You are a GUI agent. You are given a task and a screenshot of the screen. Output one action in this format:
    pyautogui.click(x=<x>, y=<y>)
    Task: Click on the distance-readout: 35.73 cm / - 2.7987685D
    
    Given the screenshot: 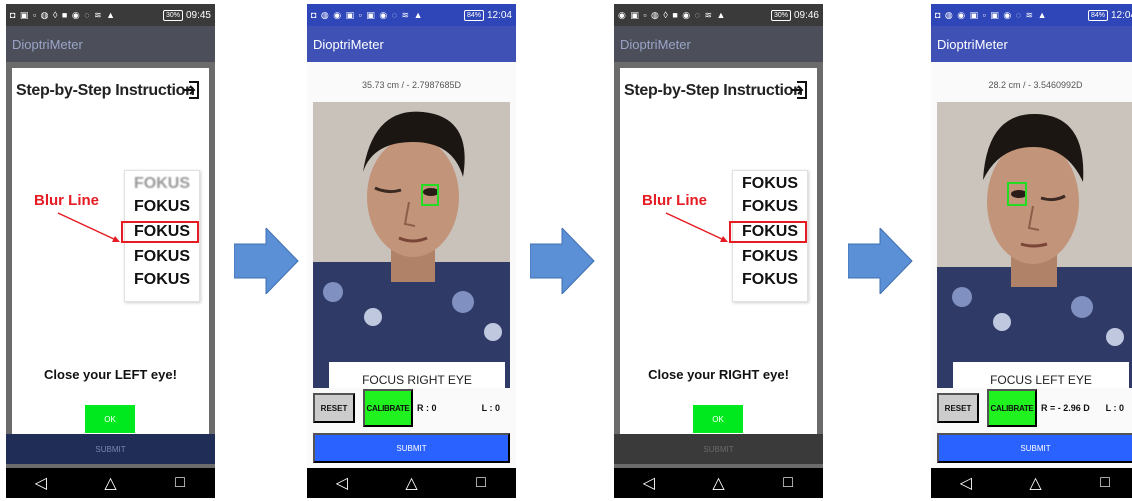 What is the action you would take?
    pyautogui.click(x=411, y=85)
    